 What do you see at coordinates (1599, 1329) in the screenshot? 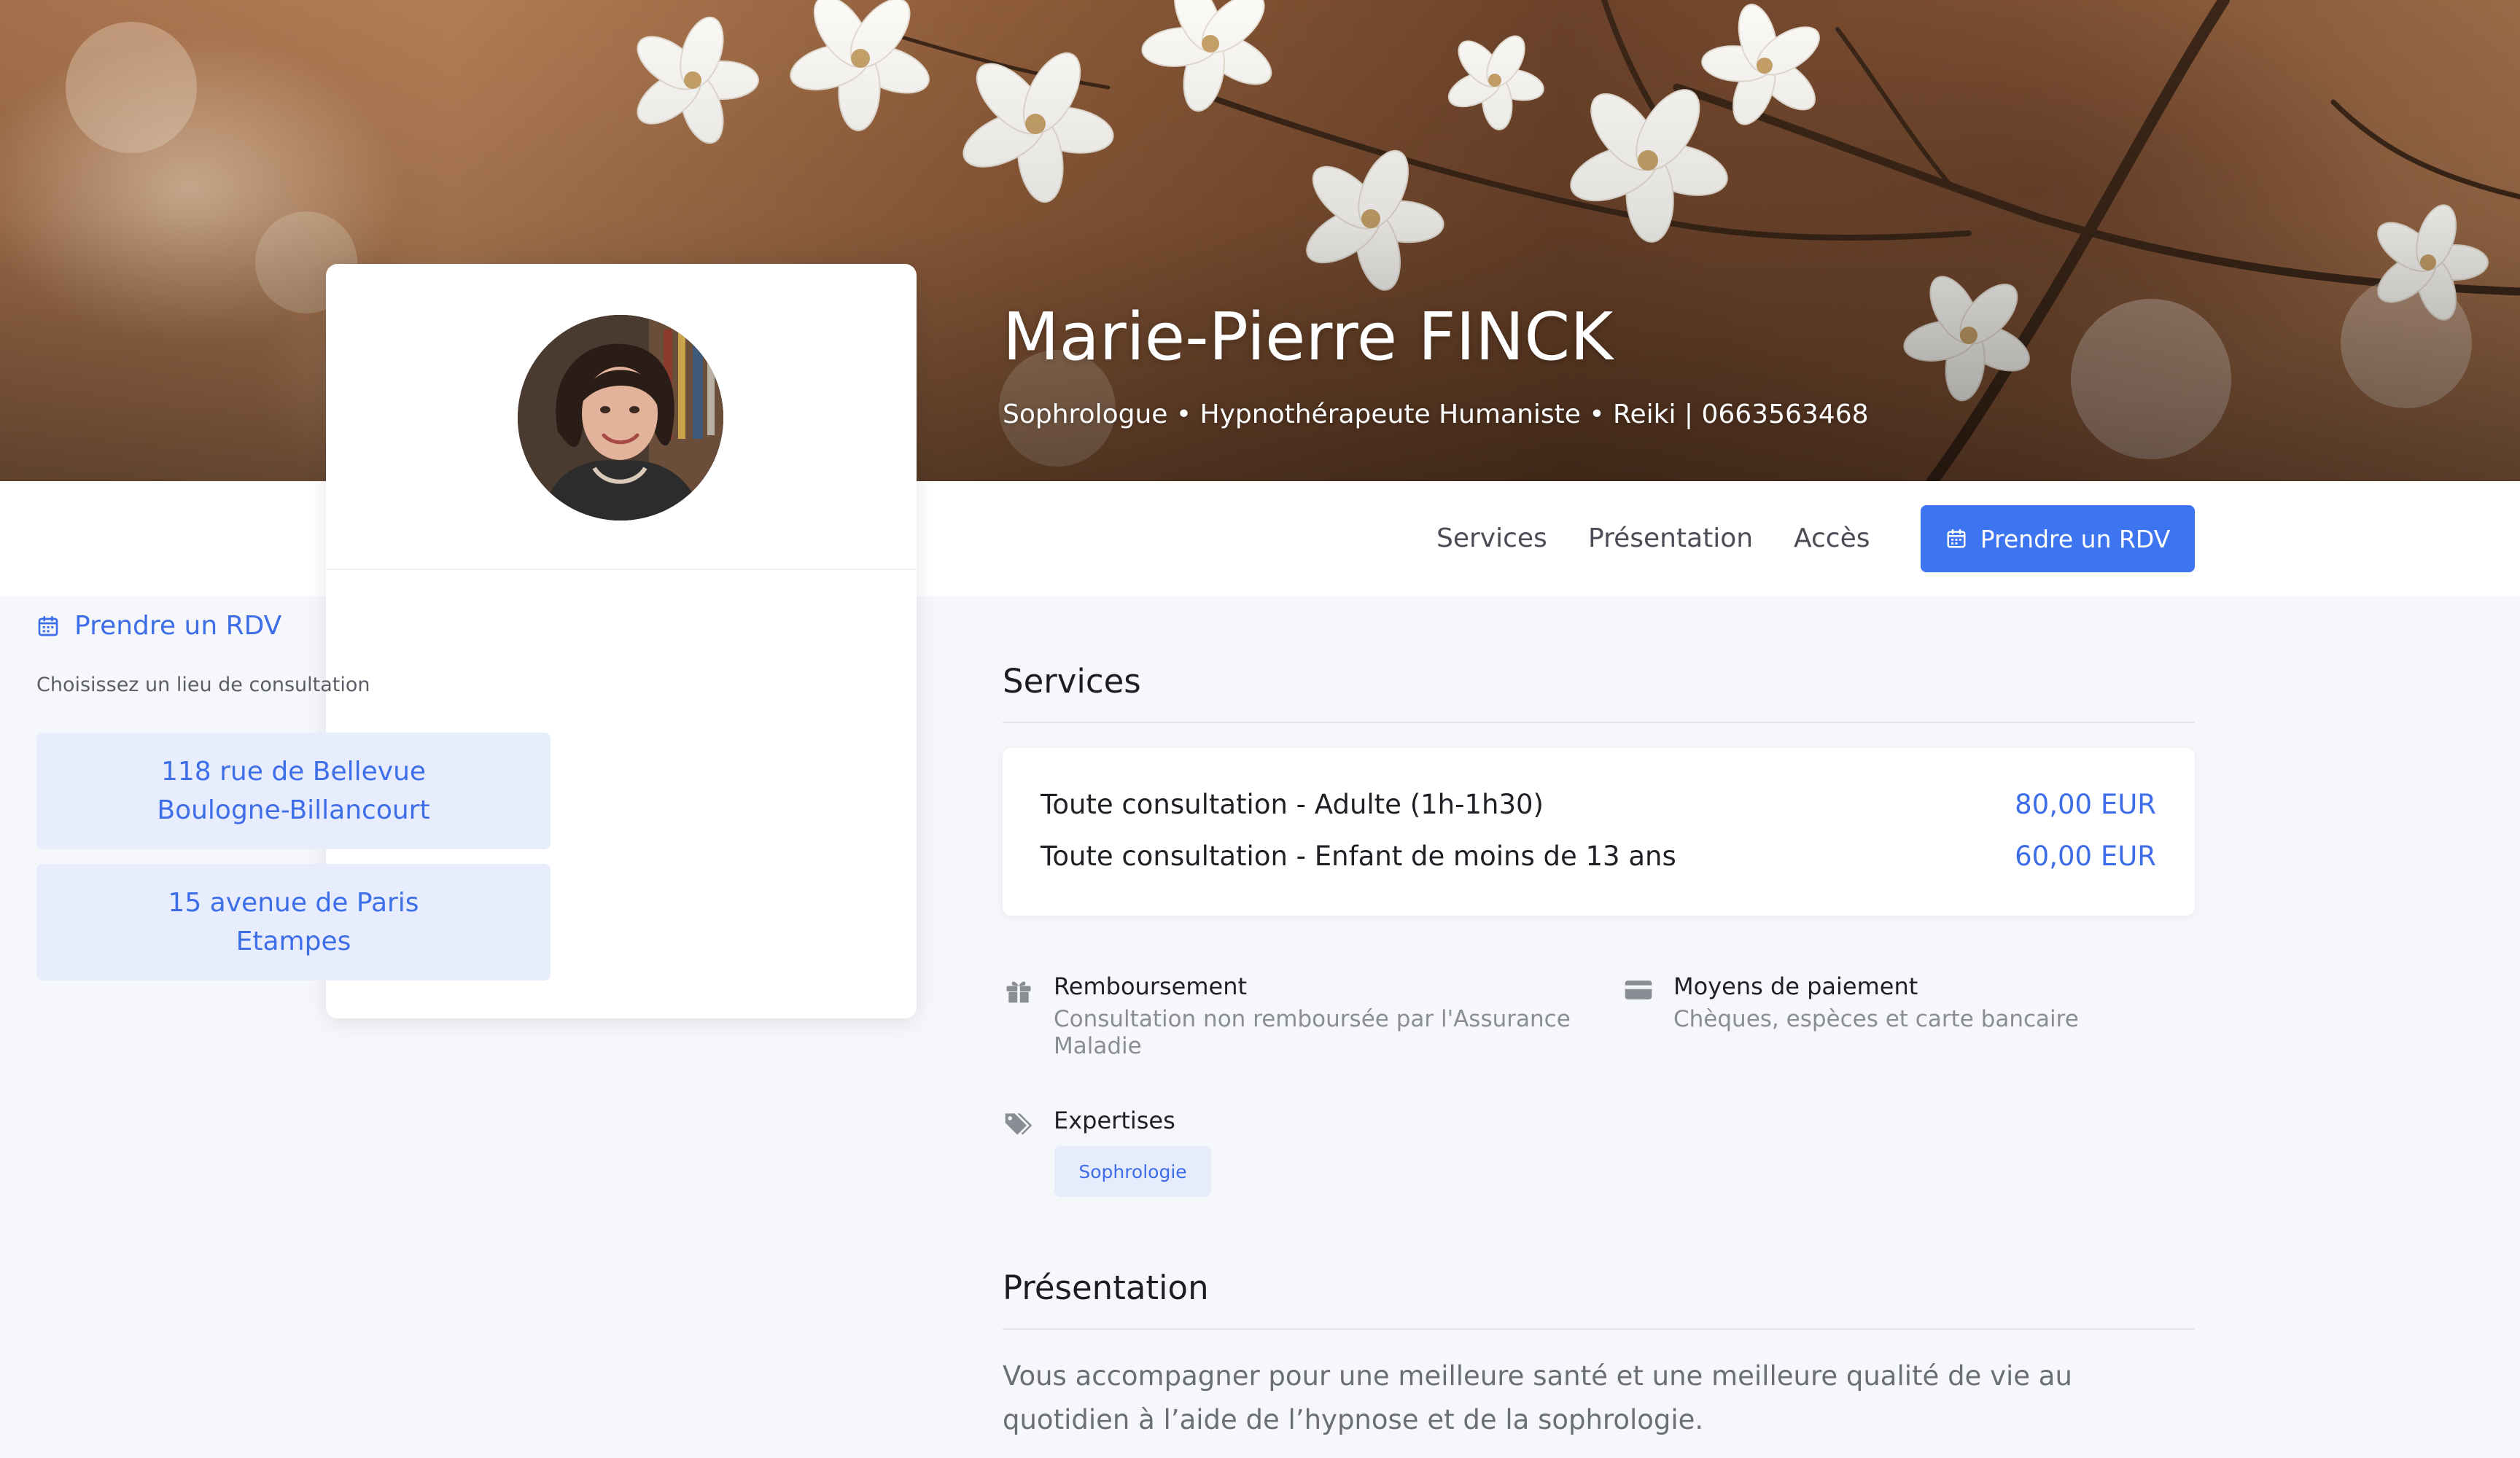
I see `presentation-divider` at bounding box center [1599, 1329].